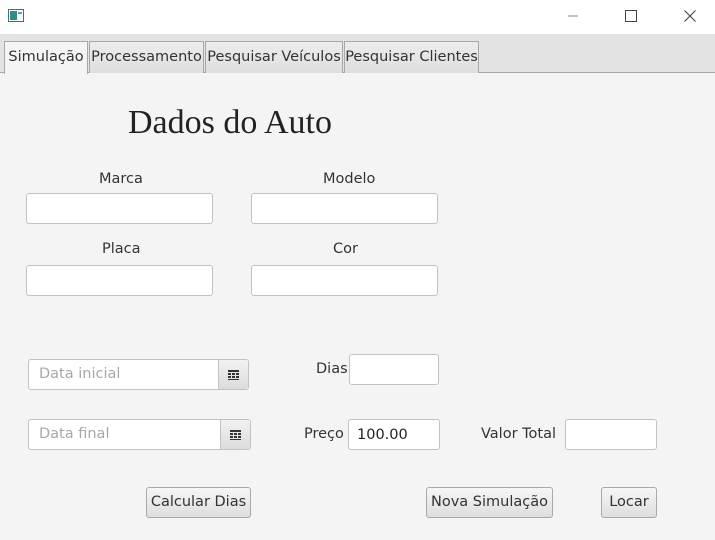 Image resolution: width=715 pixels, height=540 pixels. I want to click on marca-field, so click(119, 208).